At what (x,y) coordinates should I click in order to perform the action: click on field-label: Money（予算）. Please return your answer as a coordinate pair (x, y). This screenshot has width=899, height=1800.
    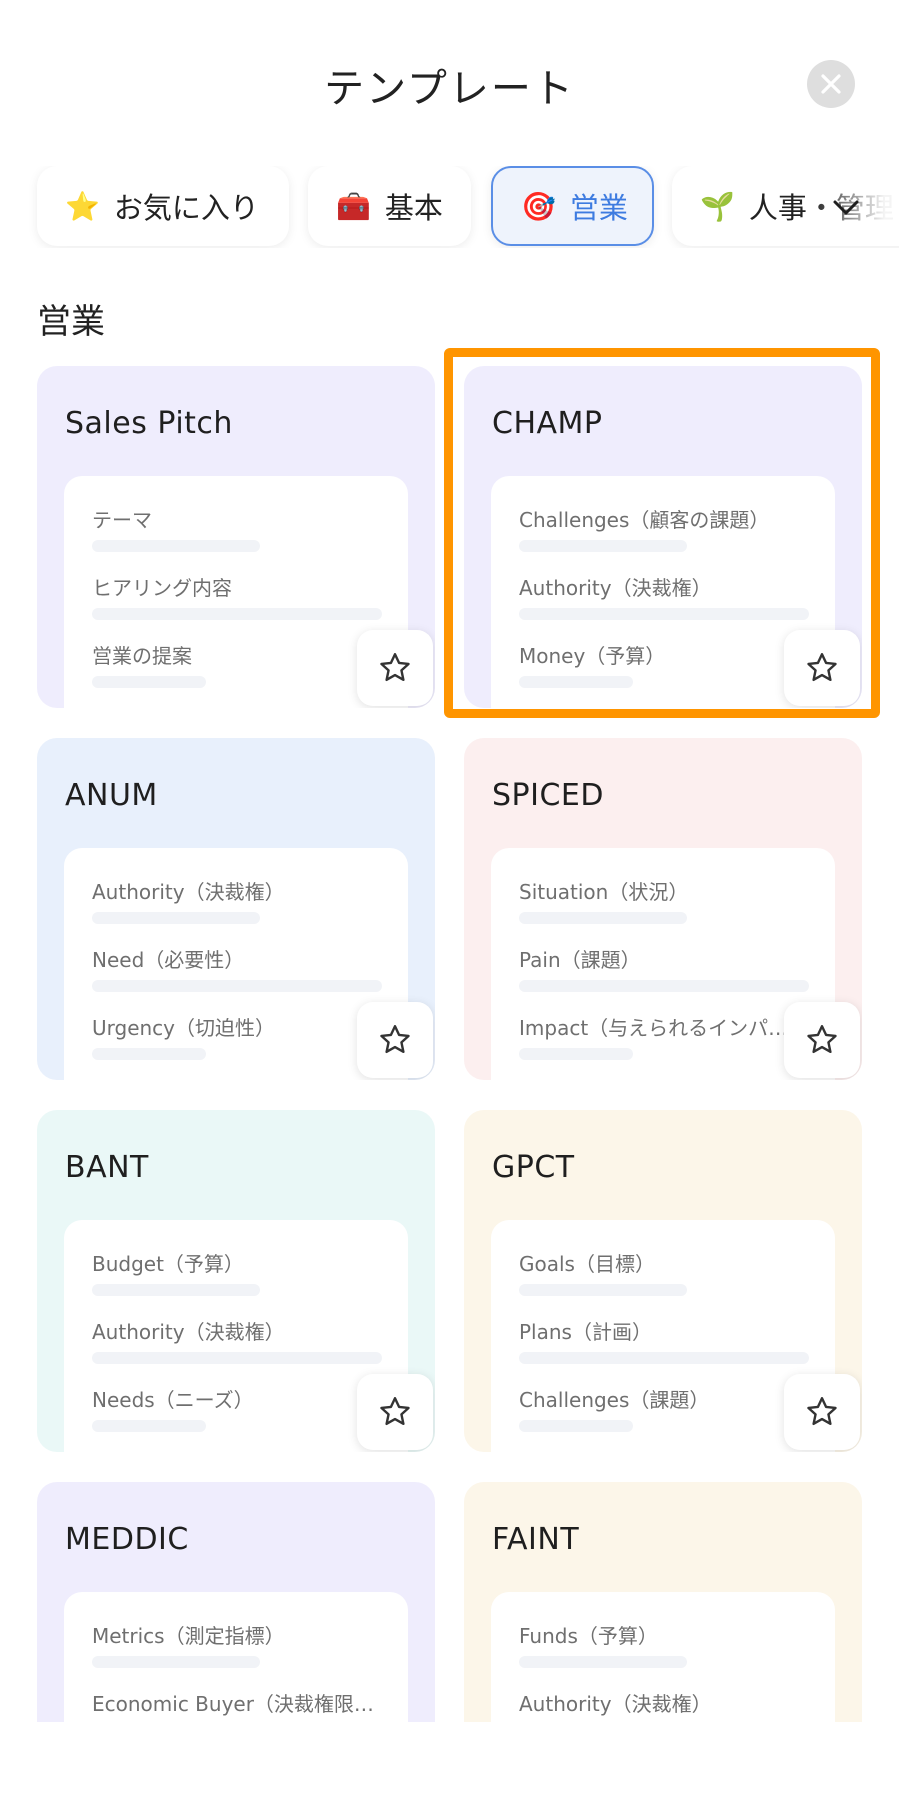
    Looking at the image, I should click on (592, 656).